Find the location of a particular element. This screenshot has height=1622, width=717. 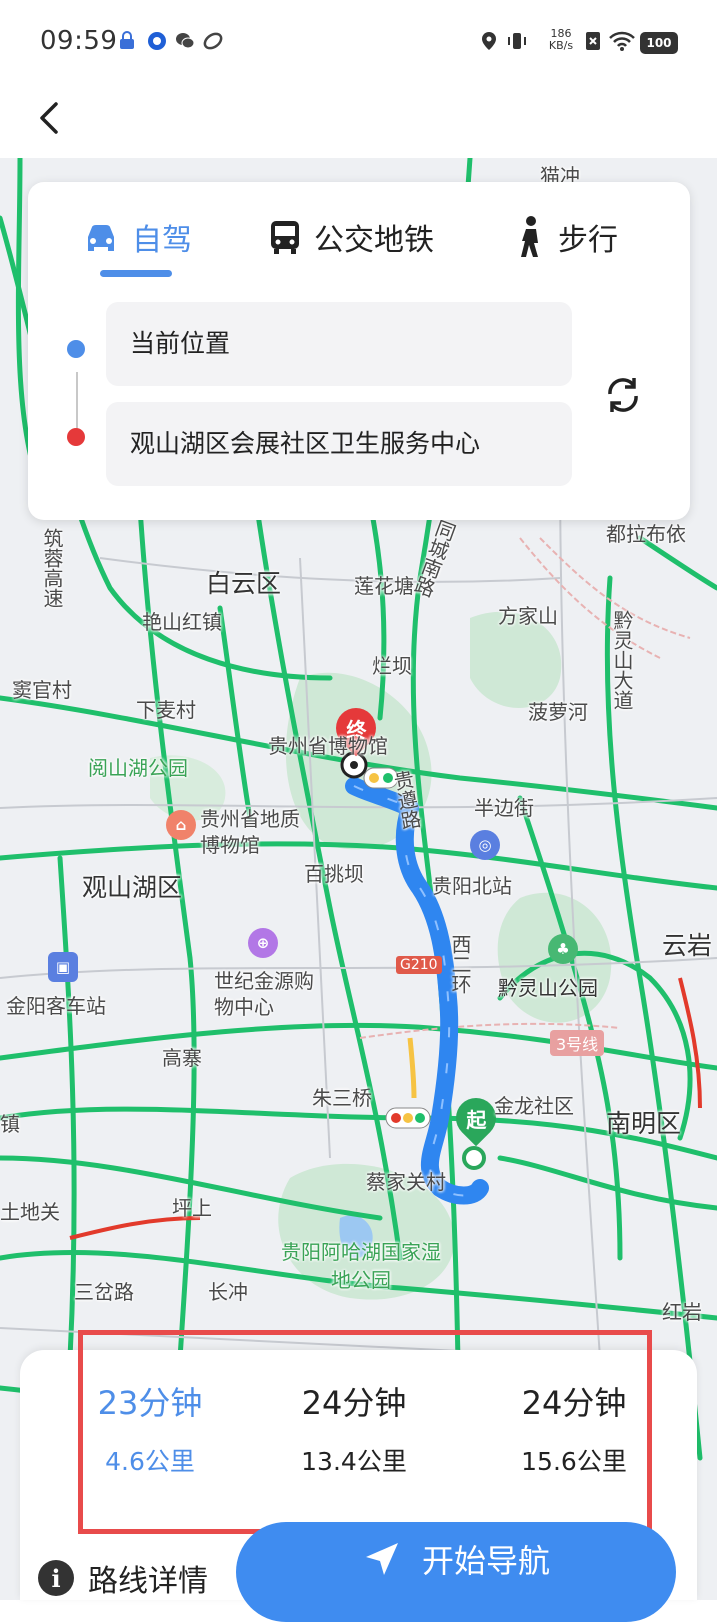

tab-walk: 步行 is located at coordinates (567, 237).